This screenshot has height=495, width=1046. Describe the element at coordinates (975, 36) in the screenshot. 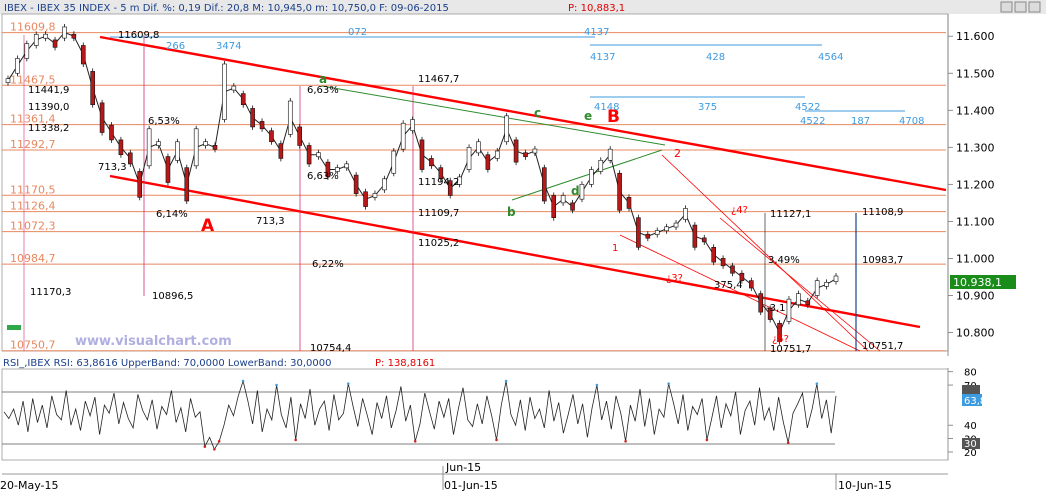

I see `y-tick-label-0: 11.600` at that location.